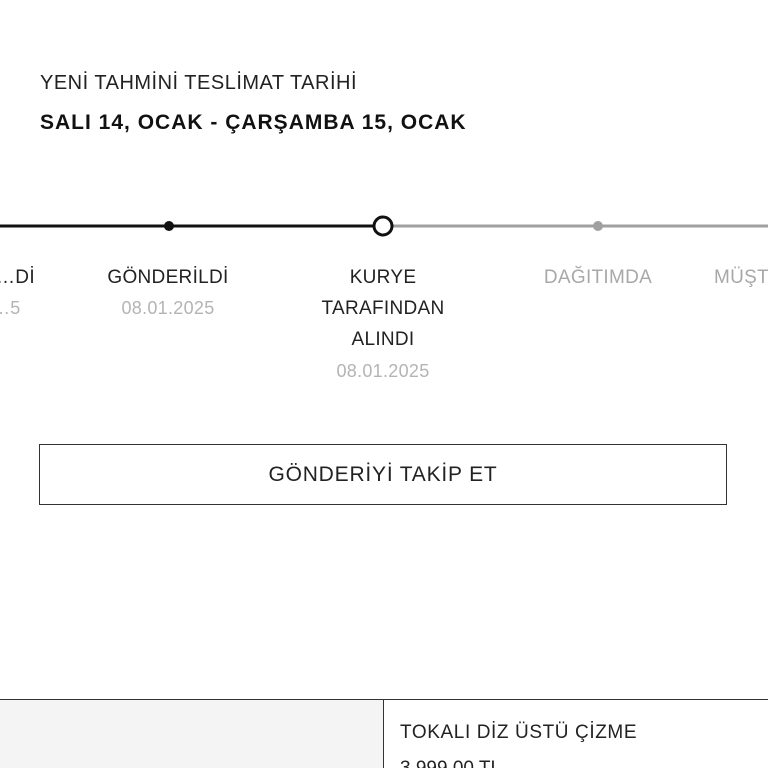 This screenshot has width=768, height=768. What do you see at coordinates (518, 733) in the screenshot?
I see `product-name: TOKALI DİZ ÜSTÜ ÇİZME` at bounding box center [518, 733].